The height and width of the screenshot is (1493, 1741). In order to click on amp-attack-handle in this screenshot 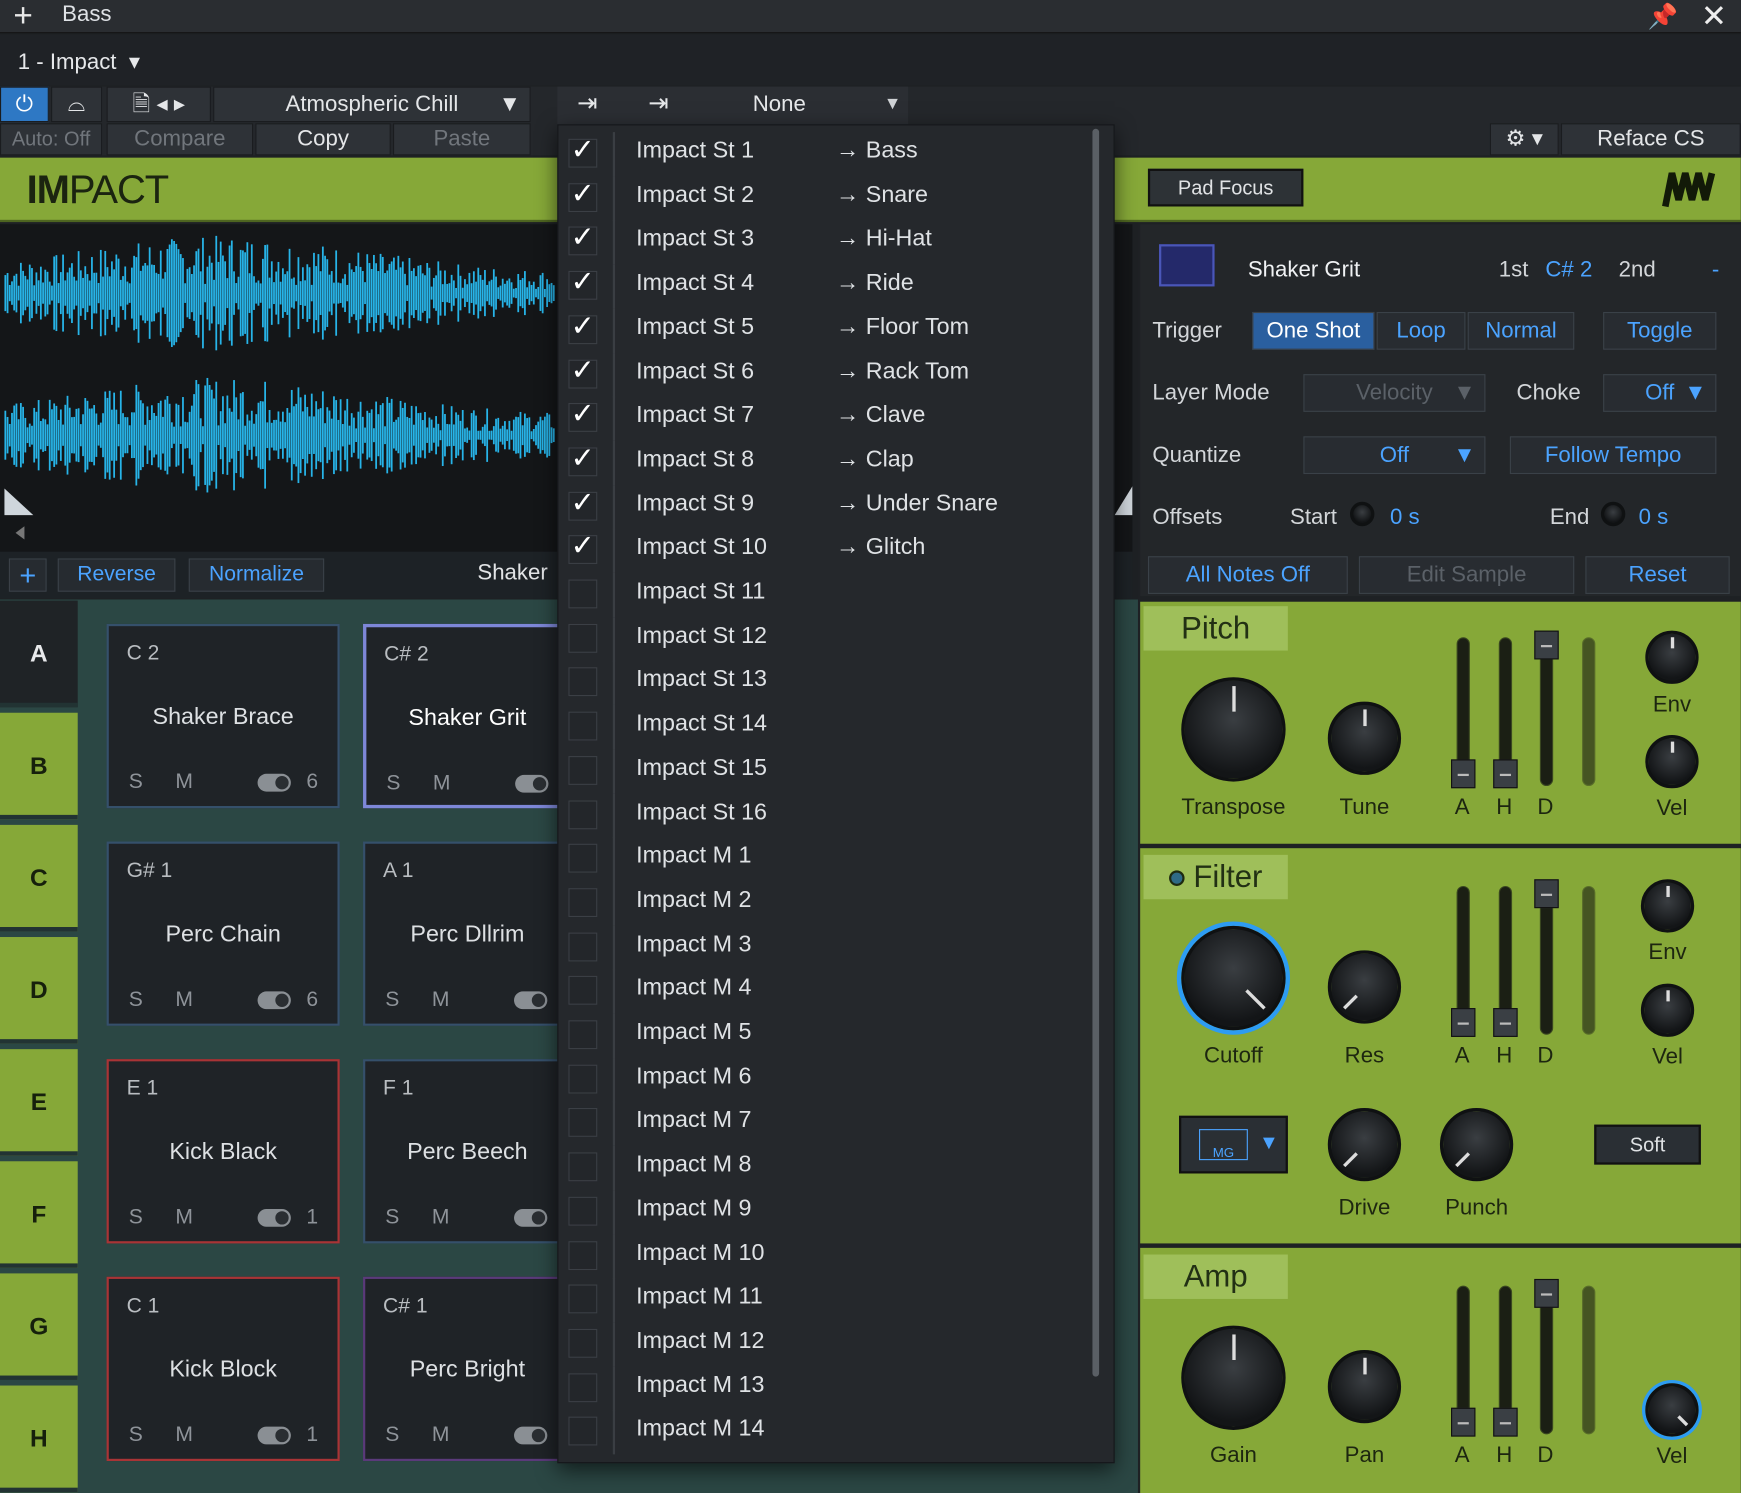, I will do `click(1463, 1422)`.